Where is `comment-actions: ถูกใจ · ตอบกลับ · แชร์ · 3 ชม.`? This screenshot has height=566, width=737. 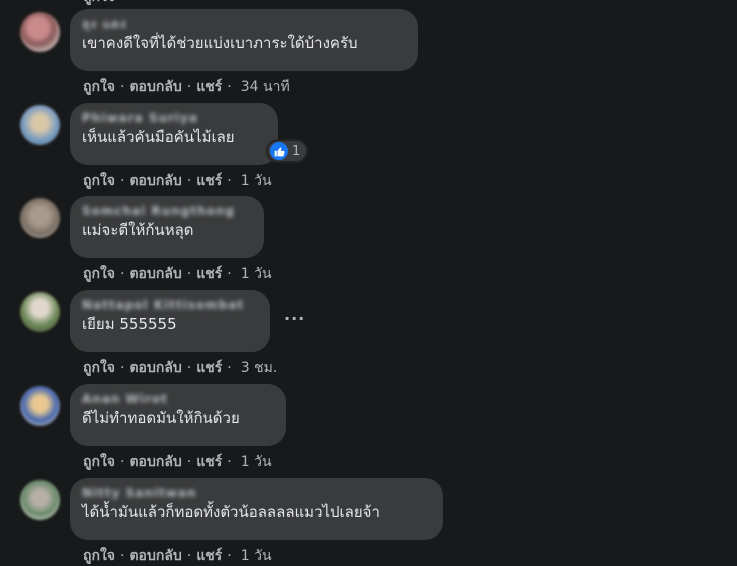 comment-actions: ถูกใจ · ตอบกลับ · แชร์ · 3 ชม. is located at coordinates (180, 368).